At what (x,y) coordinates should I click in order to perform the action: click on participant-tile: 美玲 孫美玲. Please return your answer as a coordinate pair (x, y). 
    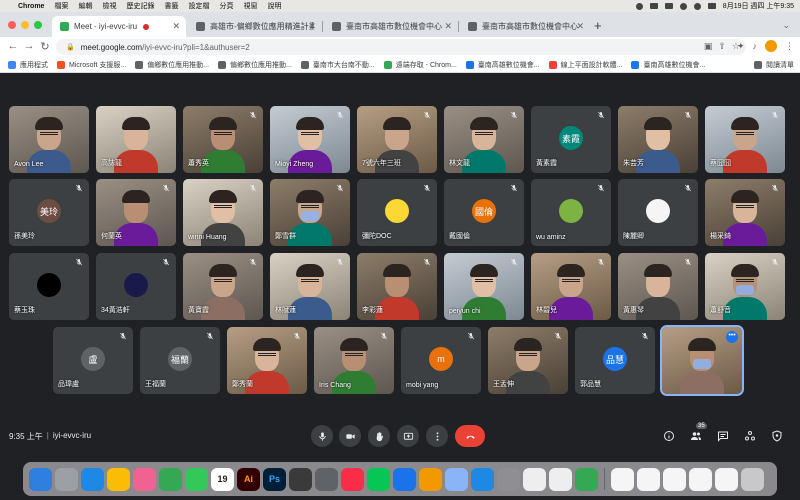
    Looking at the image, I should click on (49, 212).